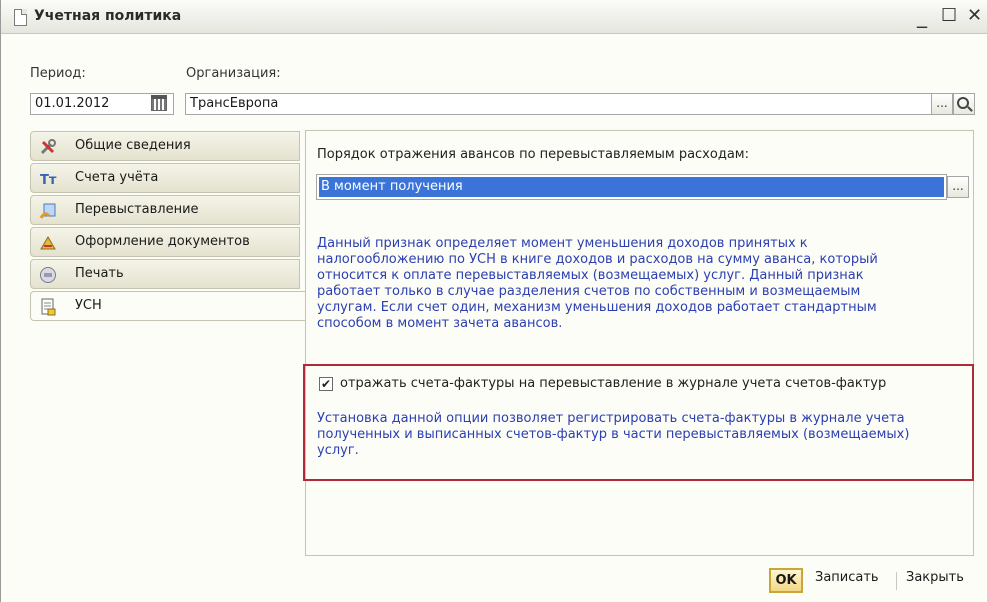  I want to click on tab-label: Печать, so click(99, 273).